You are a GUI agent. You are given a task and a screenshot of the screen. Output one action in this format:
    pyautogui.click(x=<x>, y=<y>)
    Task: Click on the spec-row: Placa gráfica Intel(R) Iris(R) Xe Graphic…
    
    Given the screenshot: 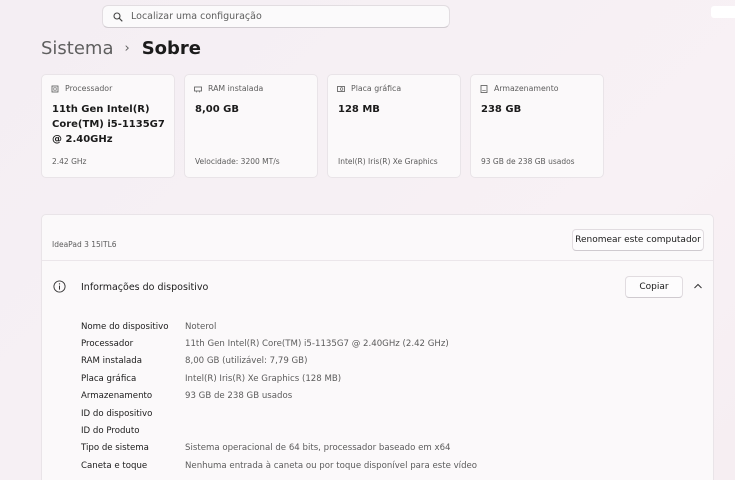 What is the action you would take?
    pyautogui.click(x=279, y=378)
    